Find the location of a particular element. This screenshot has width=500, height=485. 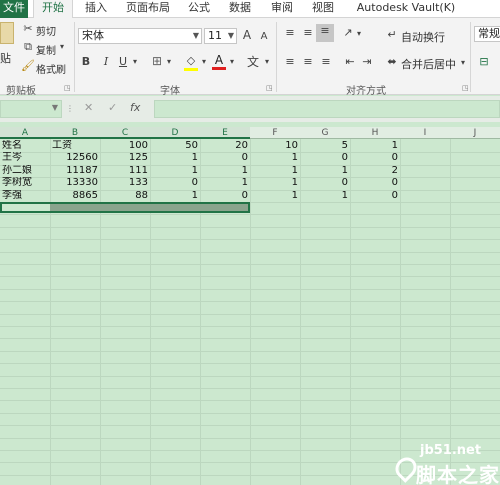

column-header-i: I is located at coordinates (425, 133).